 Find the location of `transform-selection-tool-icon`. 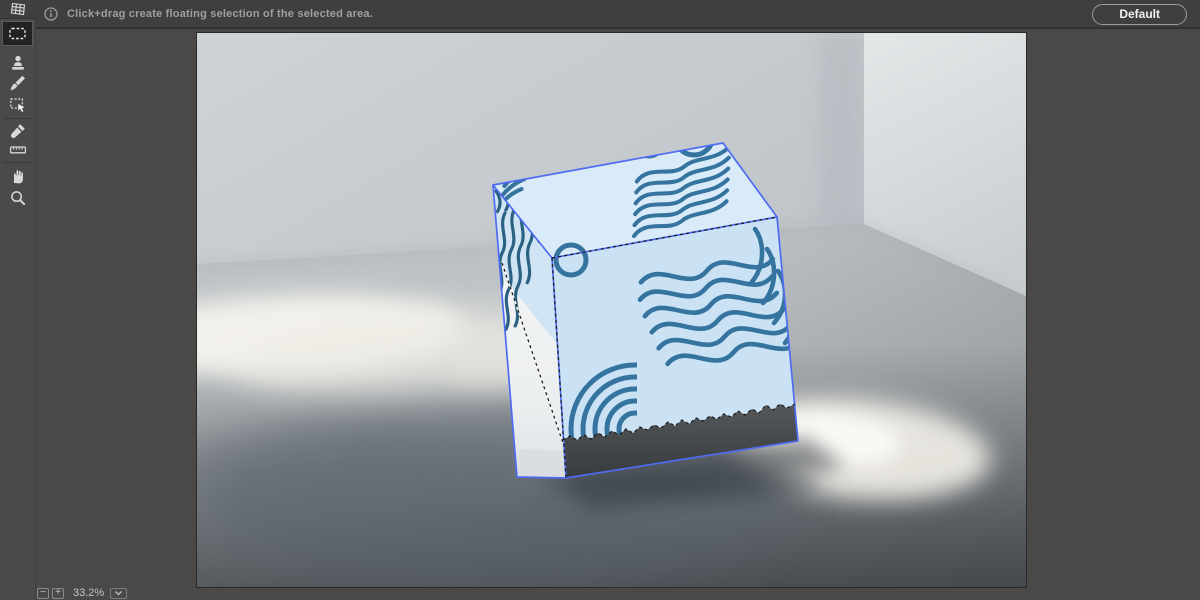

transform-selection-tool-icon is located at coordinates (18, 105).